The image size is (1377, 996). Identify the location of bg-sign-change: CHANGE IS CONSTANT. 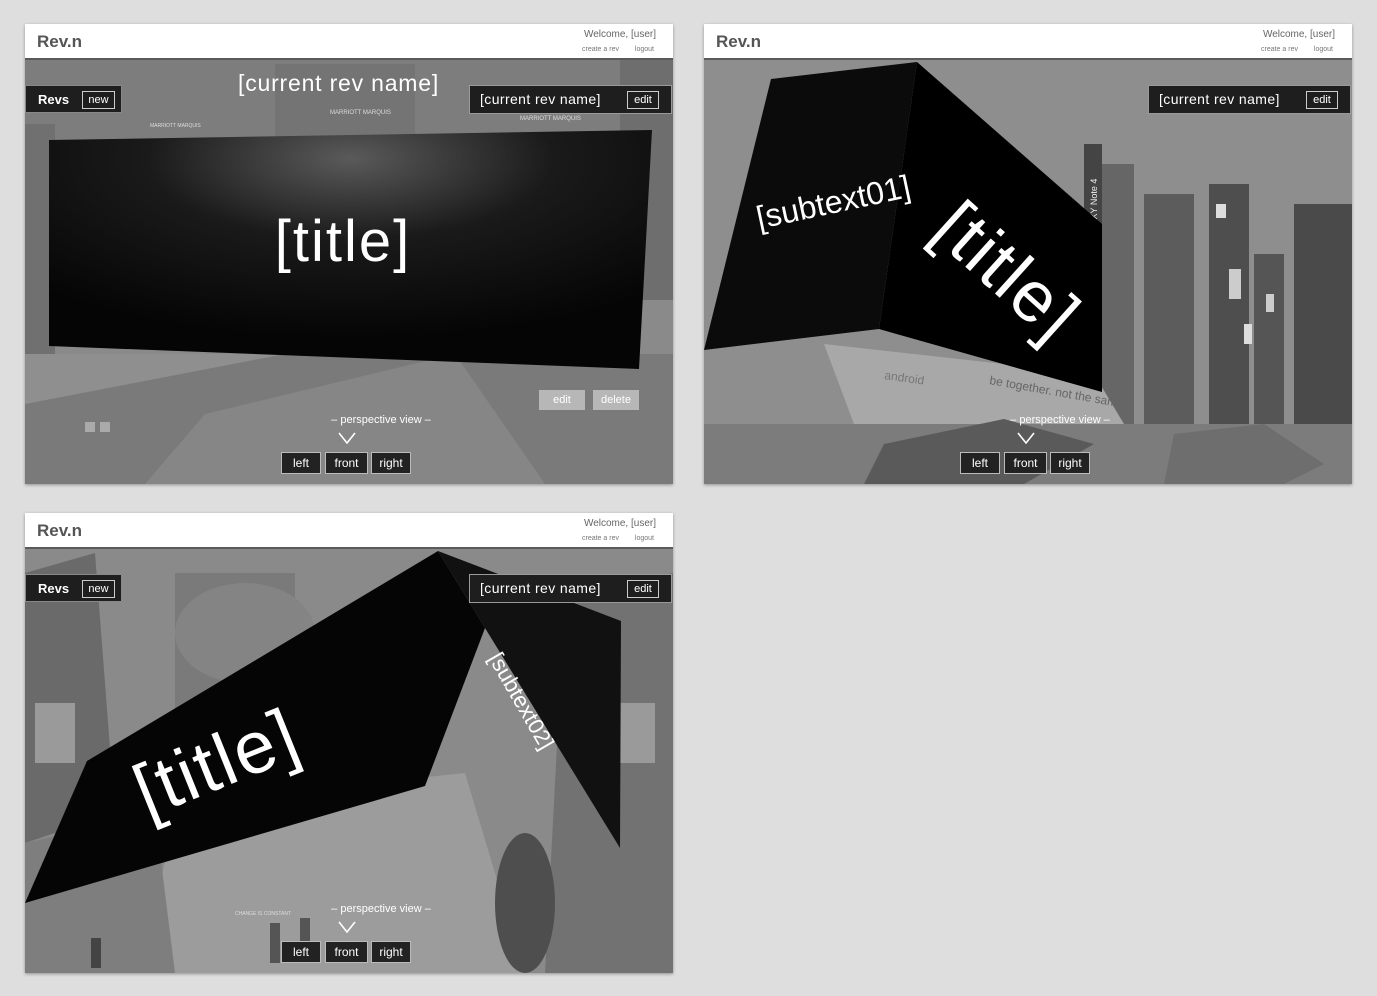
(263, 914).